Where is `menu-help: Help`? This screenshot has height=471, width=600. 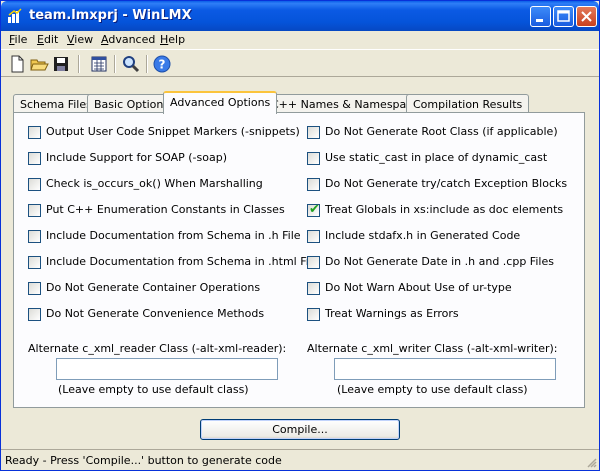
menu-help: Help is located at coordinates (172, 39).